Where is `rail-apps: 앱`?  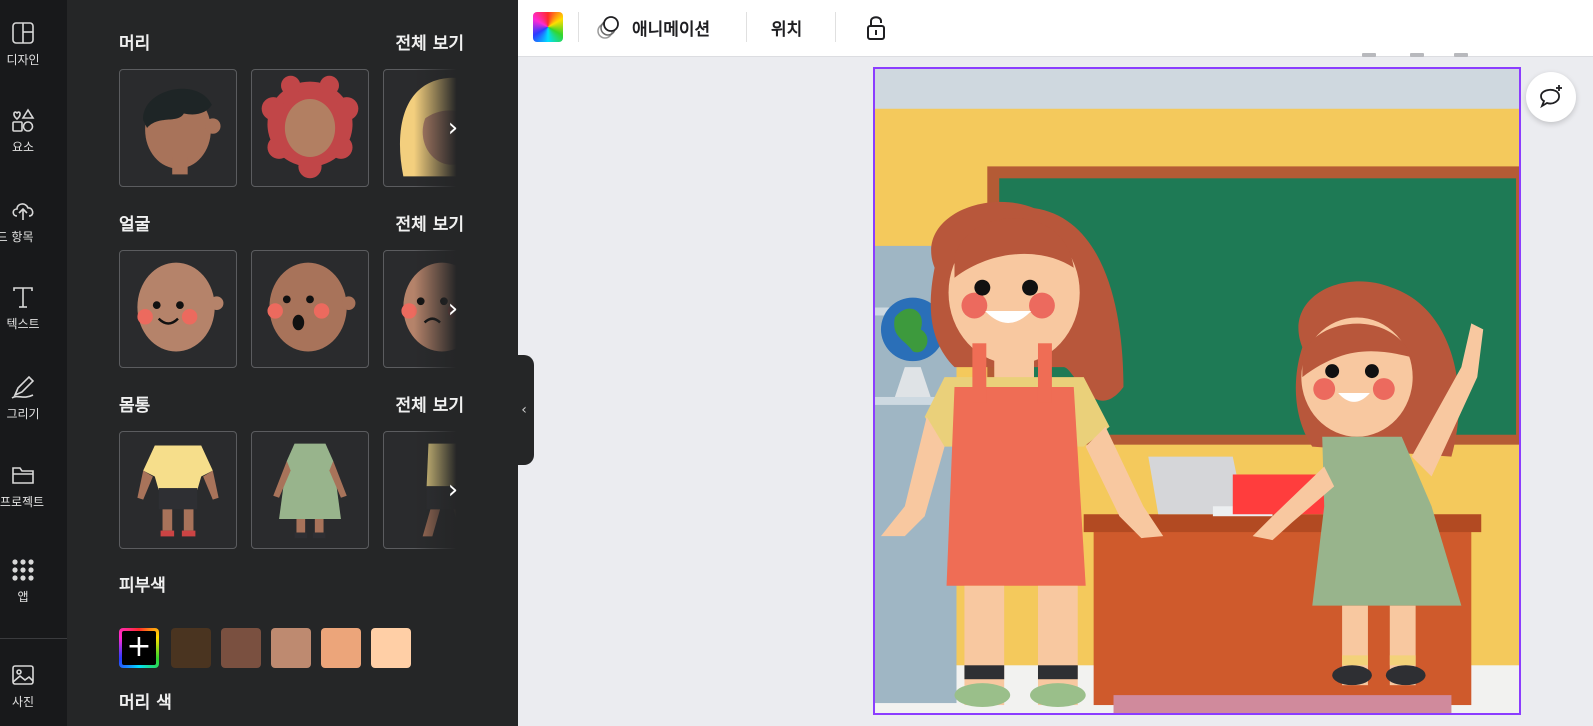
rail-apps: 앱 is located at coordinates (23, 580).